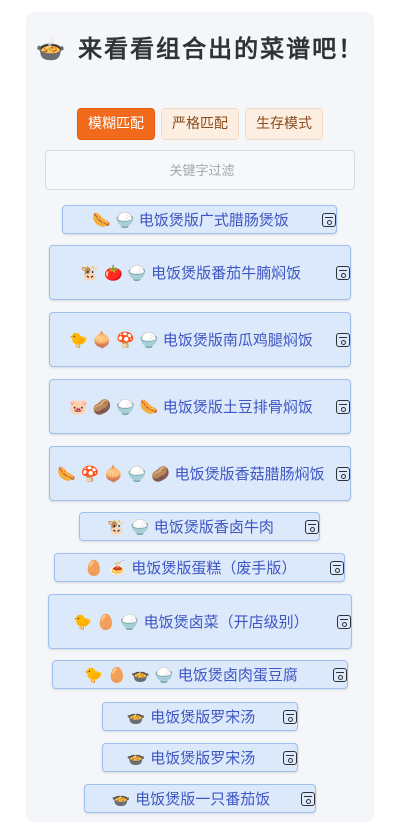 The height and width of the screenshot is (822, 400). What do you see at coordinates (190, 219) in the screenshot?
I see `recipe-label: 🌭 🍚 电饭煲版广式腊肠煲饭` at bounding box center [190, 219].